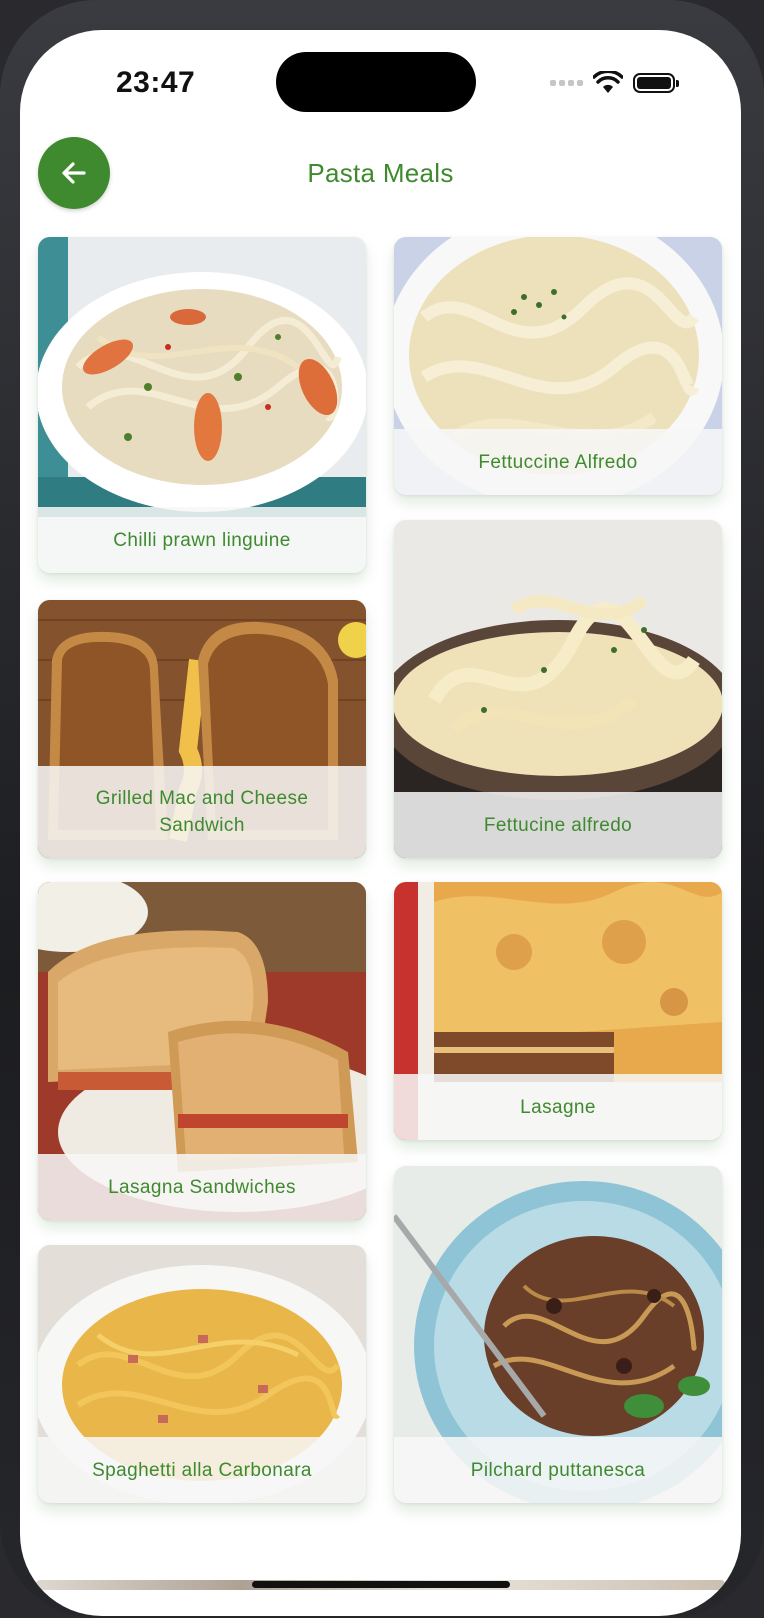 Image resolution: width=764 pixels, height=1618 pixels. What do you see at coordinates (202, 405) in the screenshot?
I see `meal-card-chilli-prawn-linguine: Chilli prawn linguine` at bounding box center [202, 405].